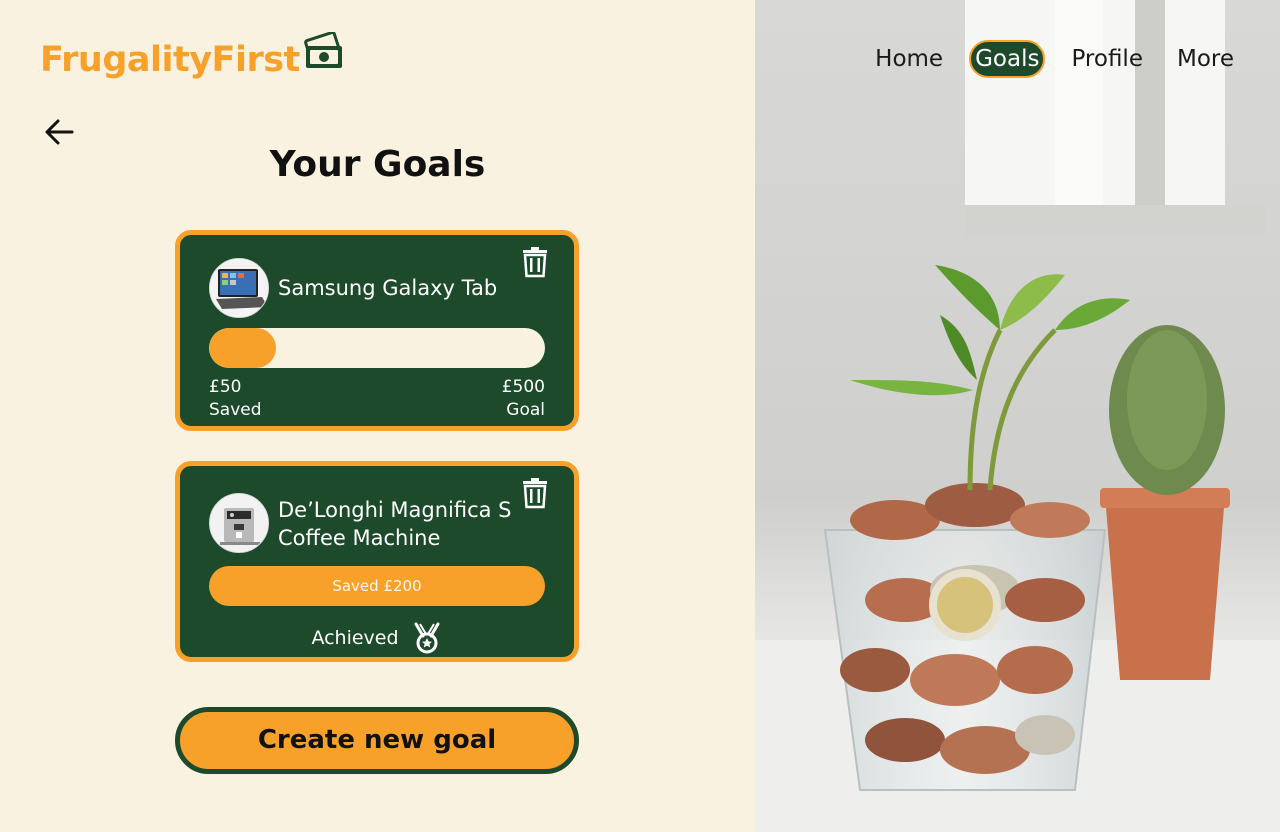 The image size is (1280, 832). Describe the element at coordinates (523, 387) in the screenshot. I see `goal-amount: £500` at that location.